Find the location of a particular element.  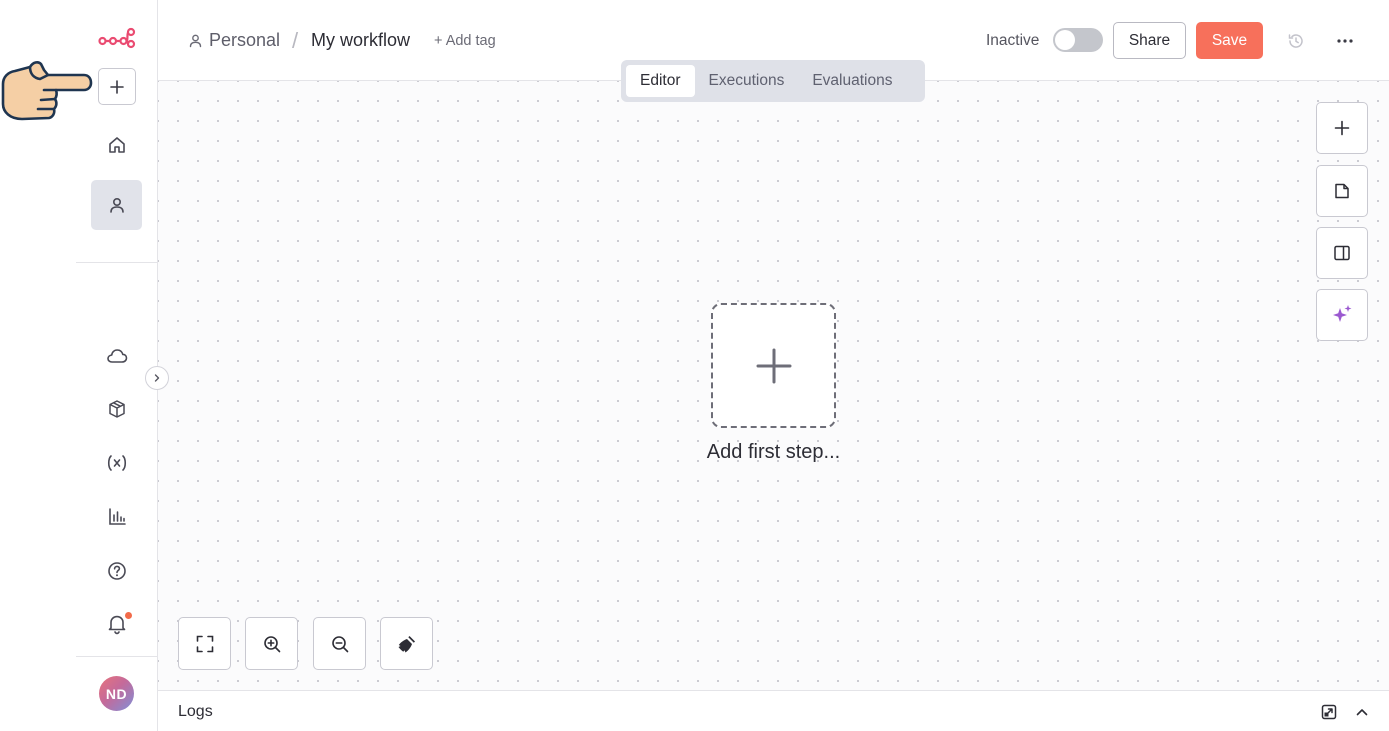

view-tabs: Editor Executions Evaluations is located at coordinates (773, 81).